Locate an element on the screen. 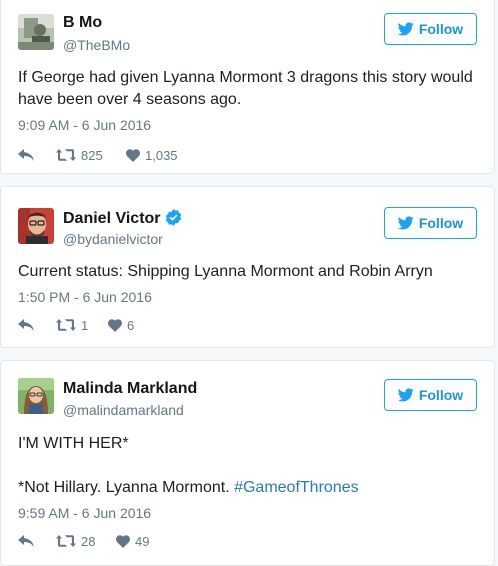 This screenshot has width=498, height=566. like-count: 49 is located at coordinates (142, 541).